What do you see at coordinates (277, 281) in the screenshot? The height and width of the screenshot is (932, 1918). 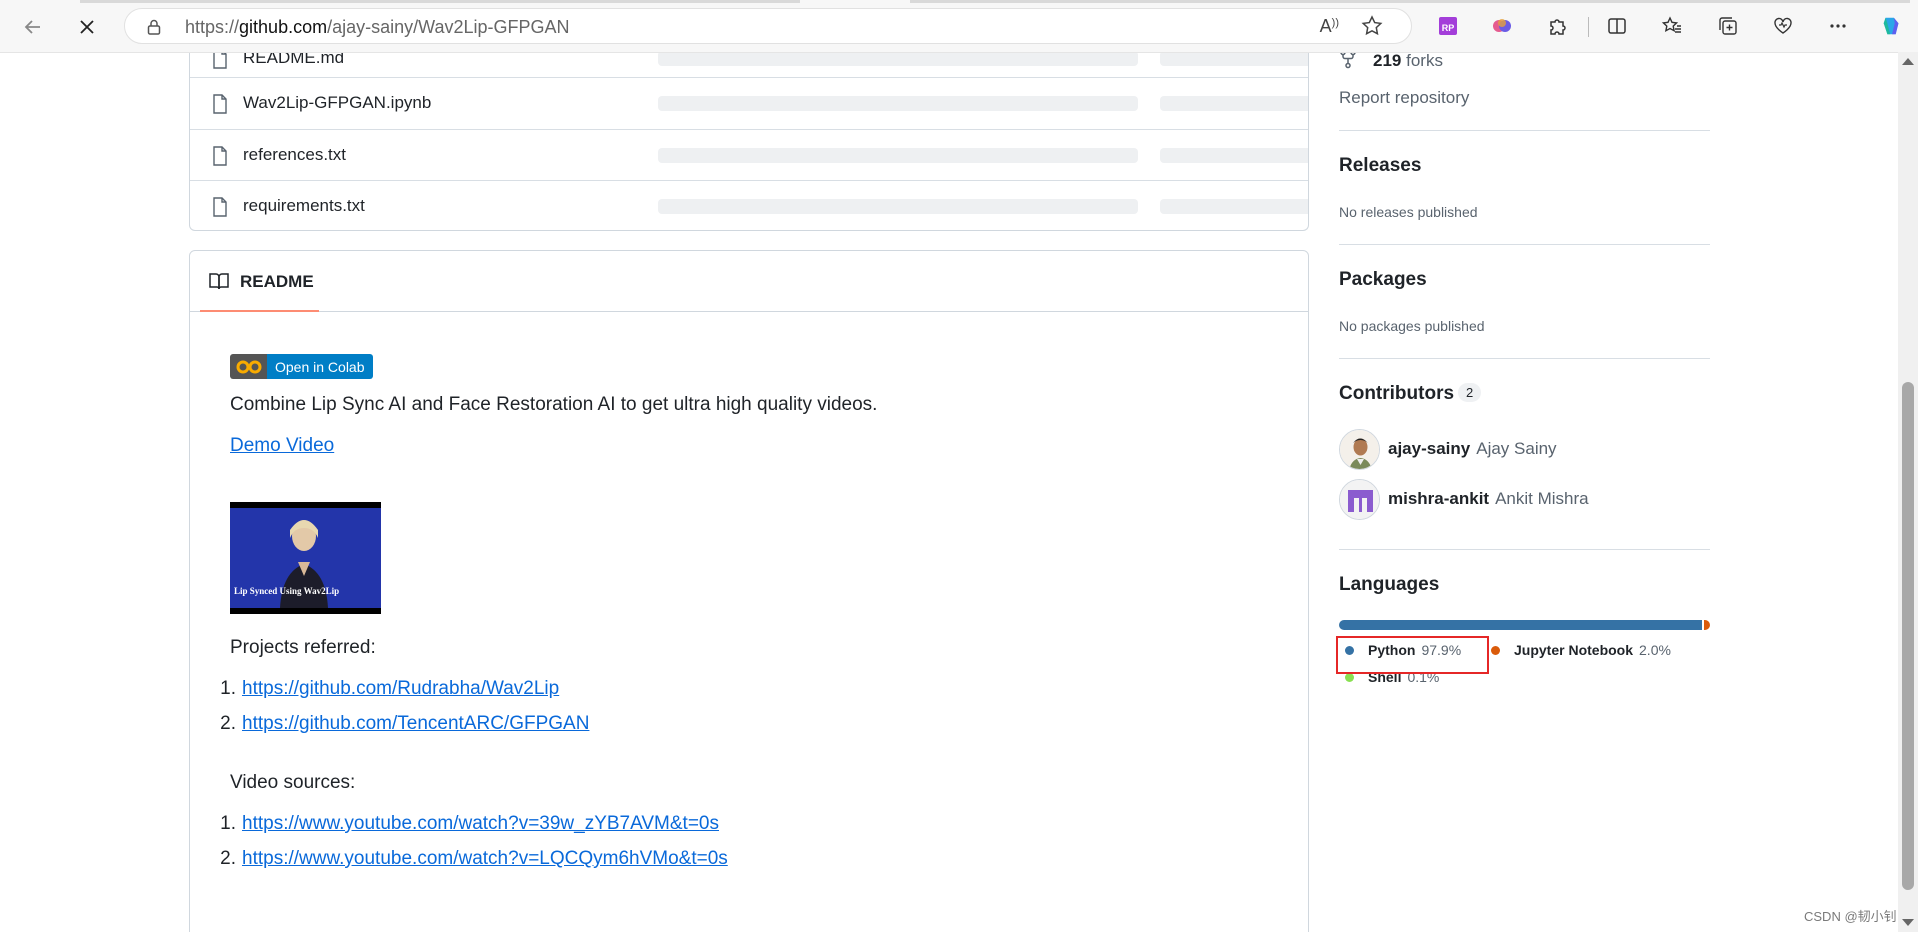 I see `readme-tab-label: README` at bounding box center [277, 281].